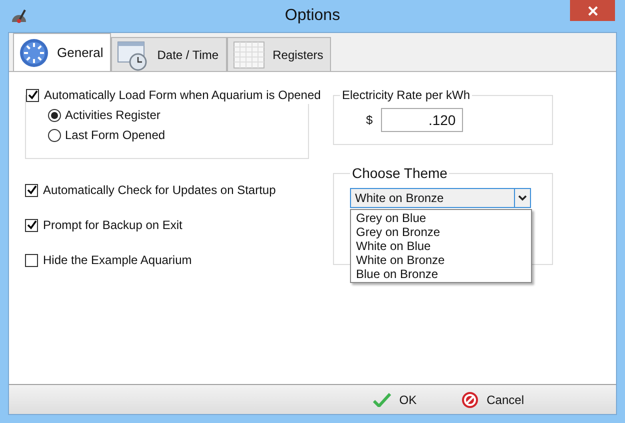  What do you see at coordinates (441, 260) in the screenshot?
I see `dropdown-option: White on Bronze` at bounding box center [441, 260].